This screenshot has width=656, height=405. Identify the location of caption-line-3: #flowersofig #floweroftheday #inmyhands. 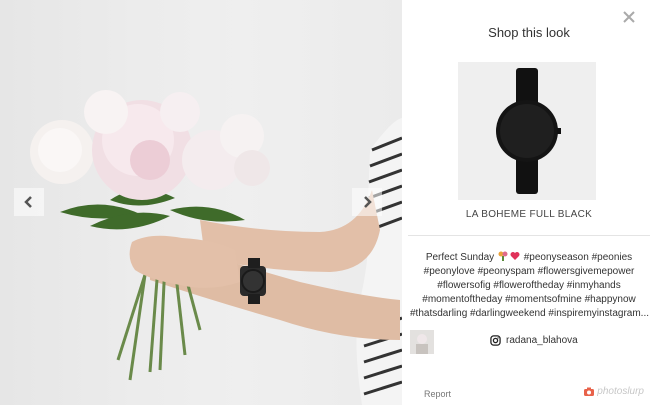
(529, 285).